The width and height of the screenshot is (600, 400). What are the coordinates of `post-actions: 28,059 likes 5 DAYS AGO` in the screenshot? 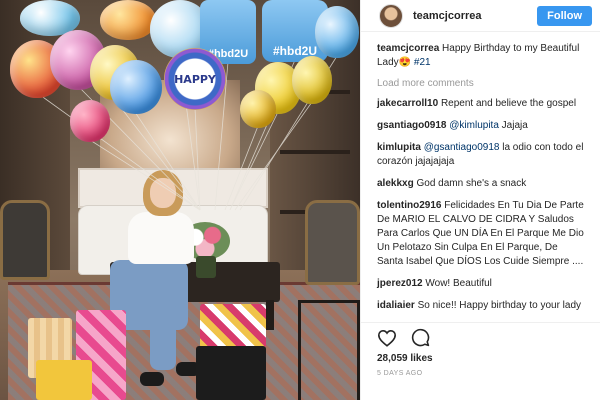 It's located at (480, 349).